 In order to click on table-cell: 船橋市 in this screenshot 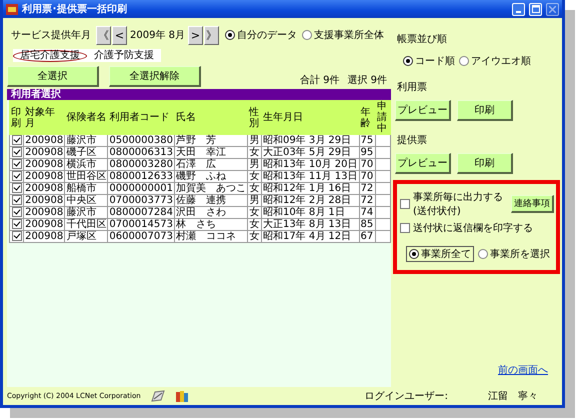, I will do `click(86, 188)`.